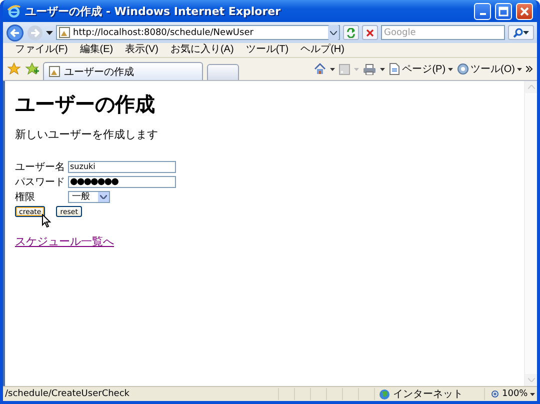 The height and width of the screenshot is (404, 540). What do you see at coordinates (14, 69) in the screenshot?
I see `favorites-star-icon` at bounding box center [14, 69].